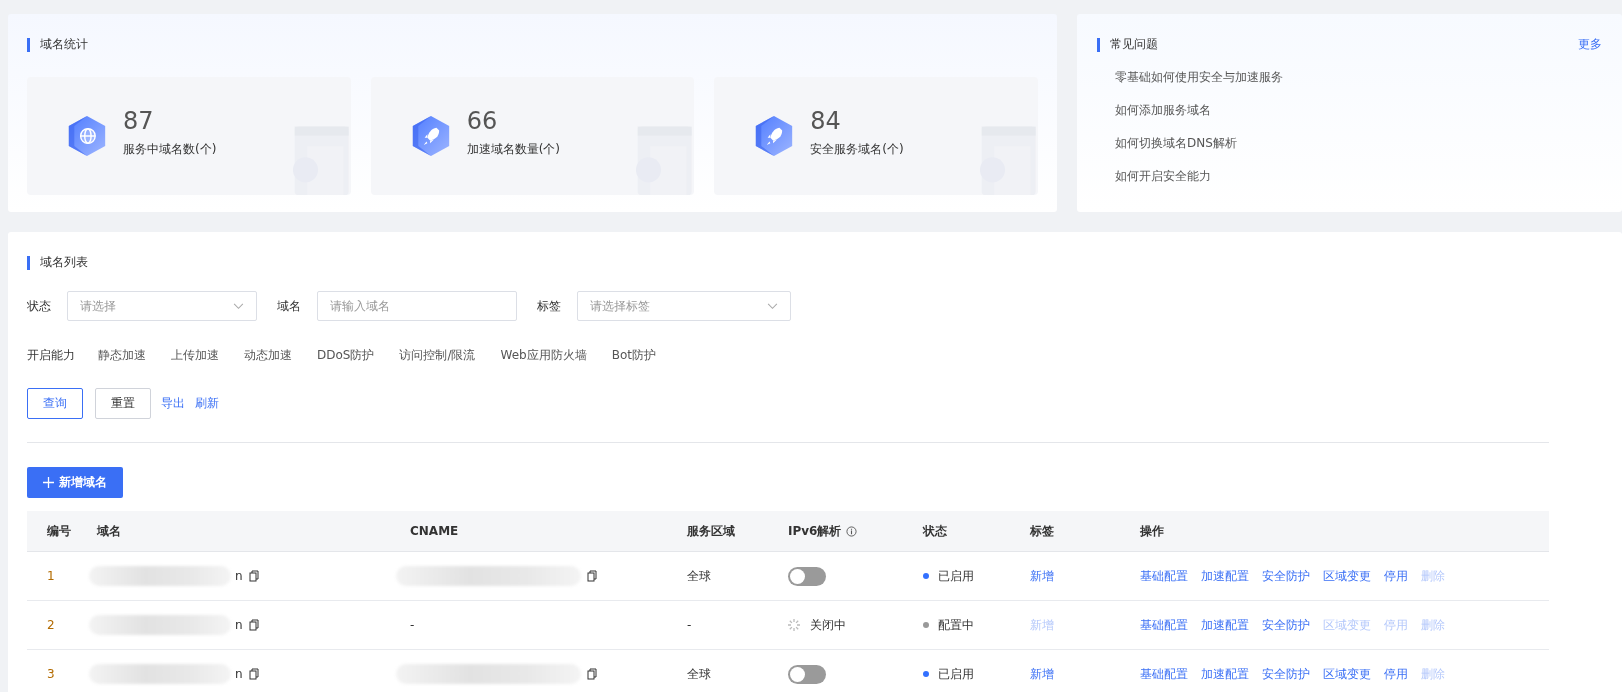 Image resolution: width=1622 pixels, height=692 pixels. Describe the element at coordinates (935, 531) in the screenshot. I see `column-header: 状态` at that location.